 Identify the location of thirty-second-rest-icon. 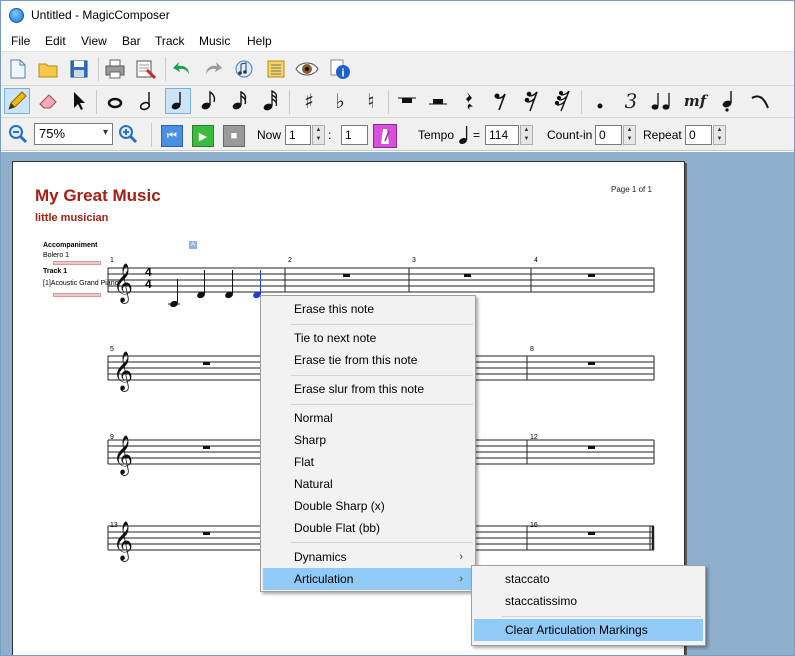
(562, 101).